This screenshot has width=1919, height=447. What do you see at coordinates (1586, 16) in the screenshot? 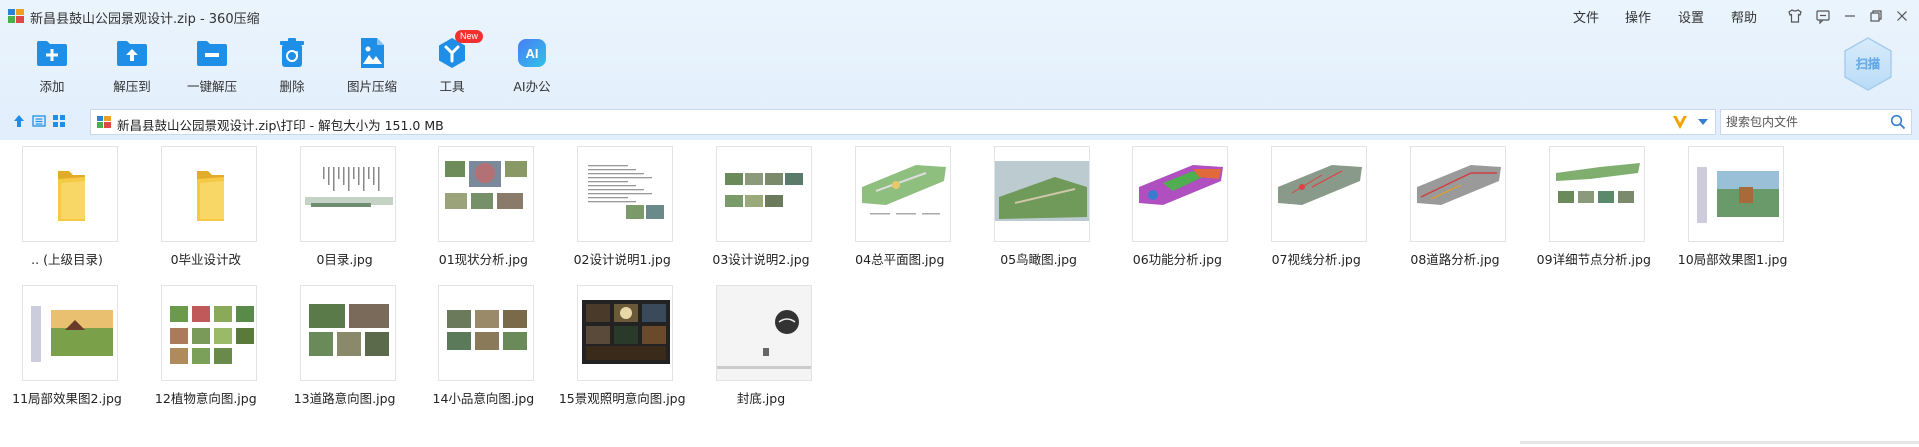
I see `menu-file: 文件` at bounding box center [1586, 16].